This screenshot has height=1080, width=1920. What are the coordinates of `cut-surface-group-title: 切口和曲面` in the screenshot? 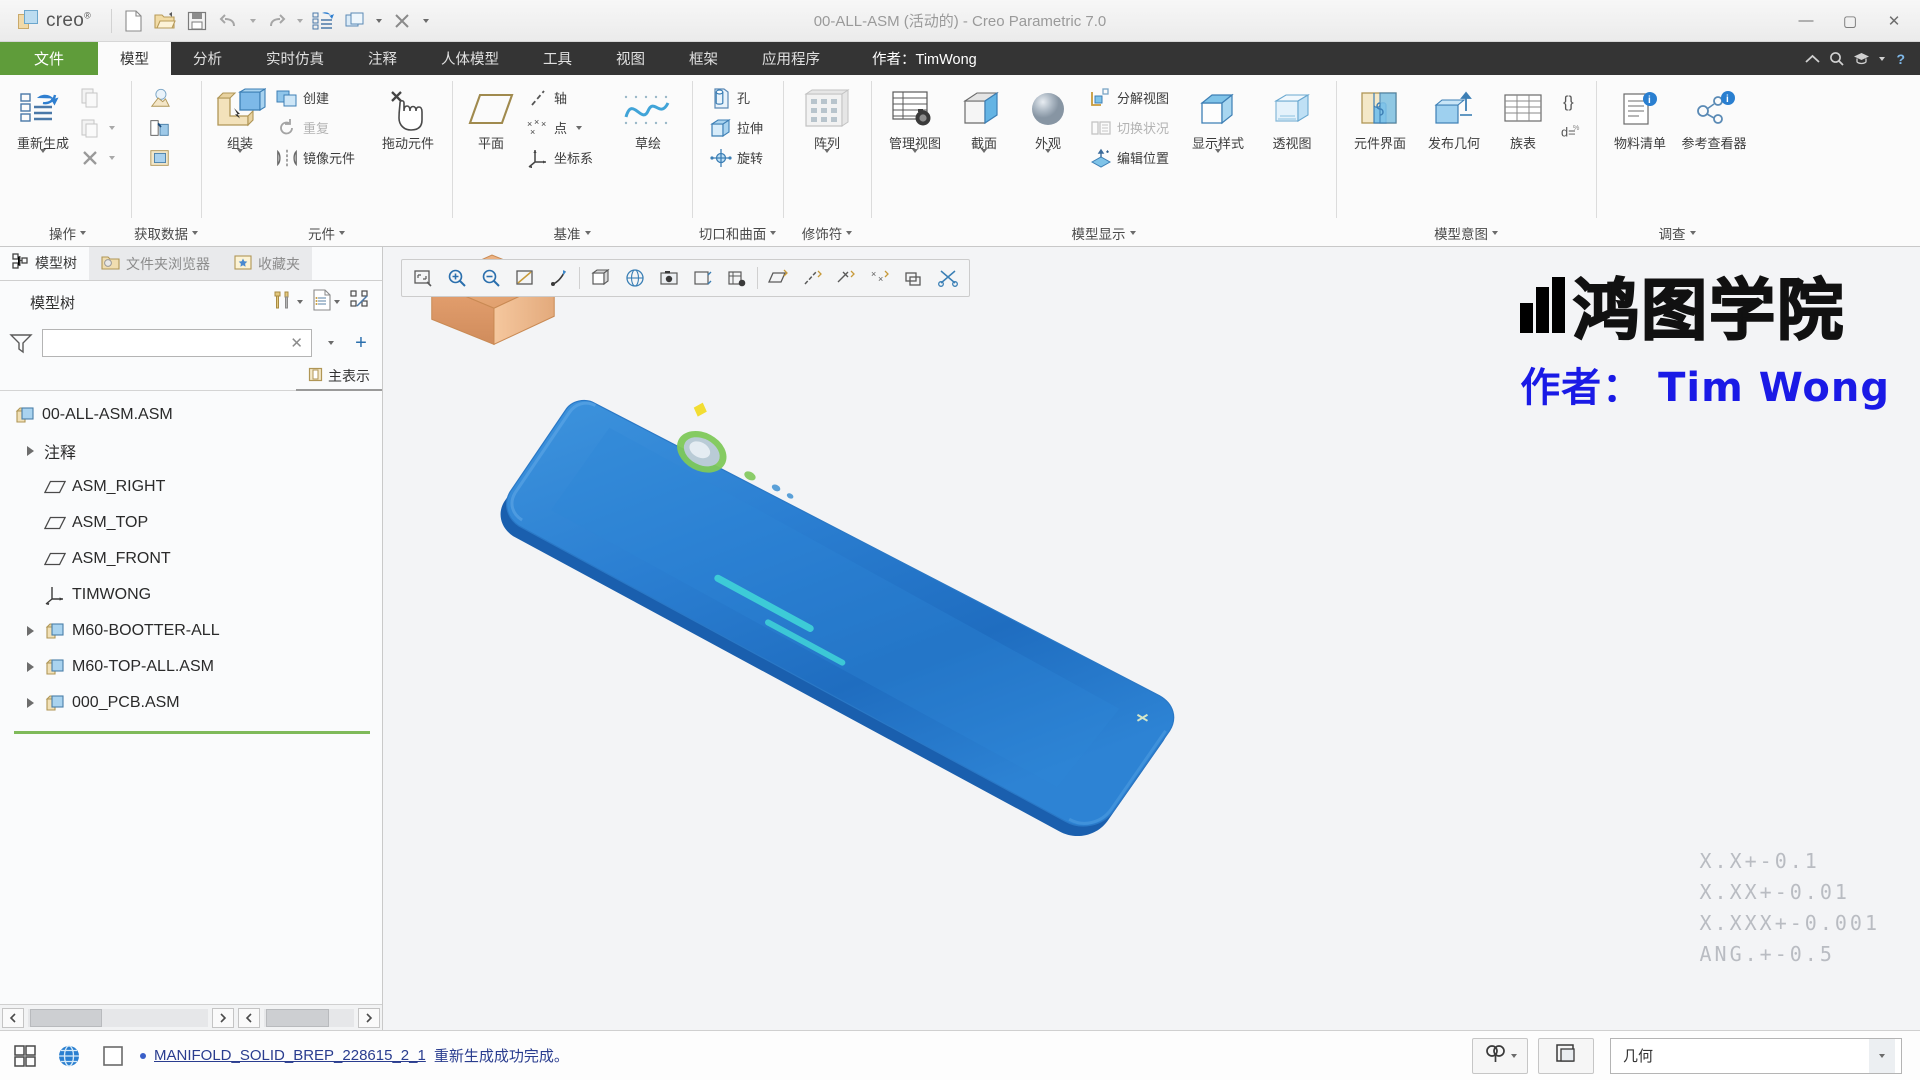 It's located at (737, 233).